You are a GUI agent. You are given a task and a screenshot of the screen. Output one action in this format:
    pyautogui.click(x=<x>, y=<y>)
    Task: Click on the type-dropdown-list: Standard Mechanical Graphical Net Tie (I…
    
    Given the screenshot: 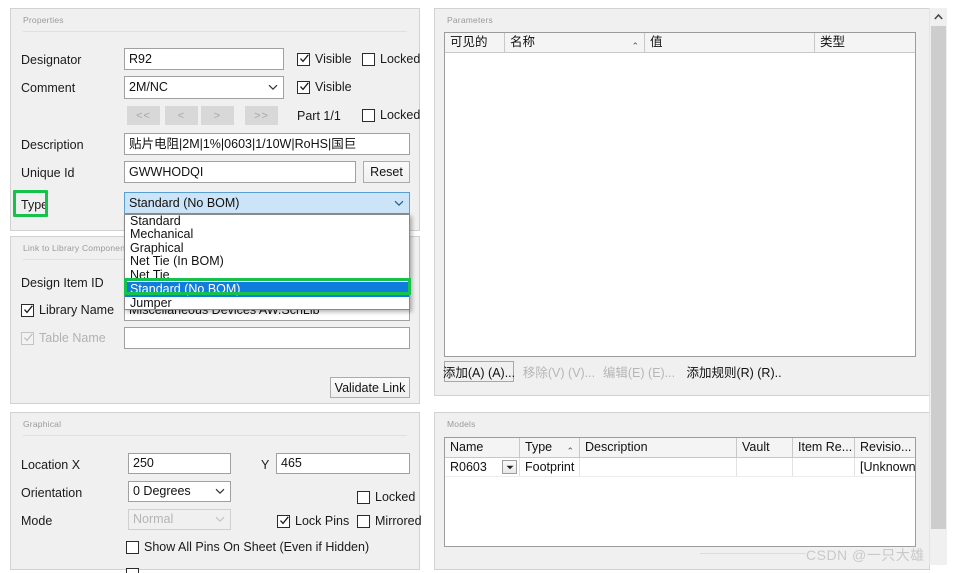 What is the action you would take?
    pyautogui.click(x=267, y=262)
    